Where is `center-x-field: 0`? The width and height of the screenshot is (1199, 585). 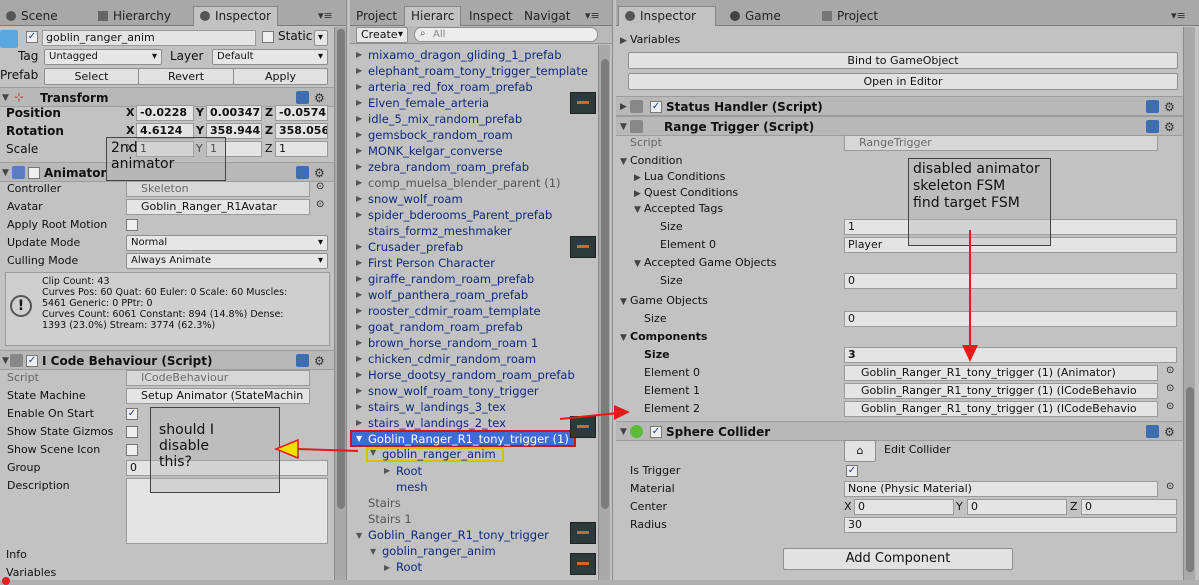
center-x-field: 0 is located at coordinates (904, 507).